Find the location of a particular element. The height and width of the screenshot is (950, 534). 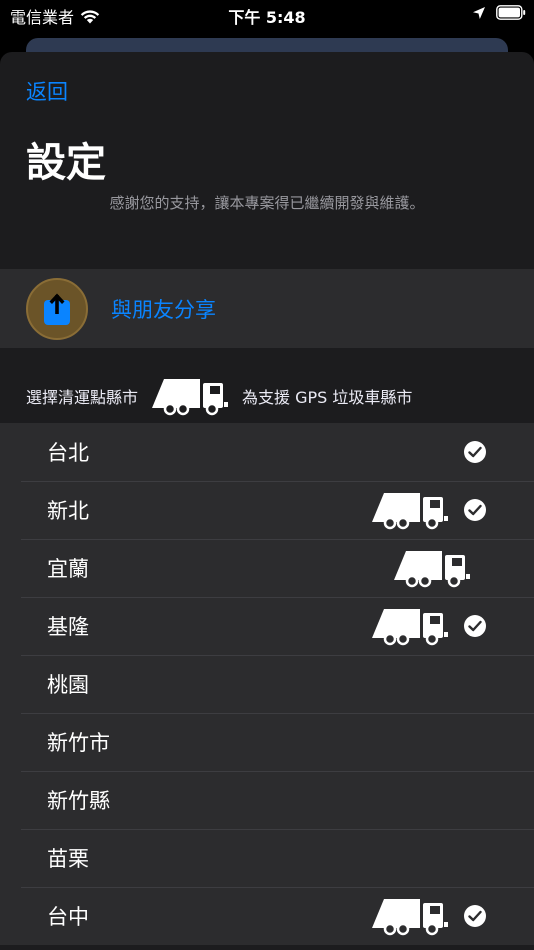

city-row: 台中 is located at coordinates (267, 916).